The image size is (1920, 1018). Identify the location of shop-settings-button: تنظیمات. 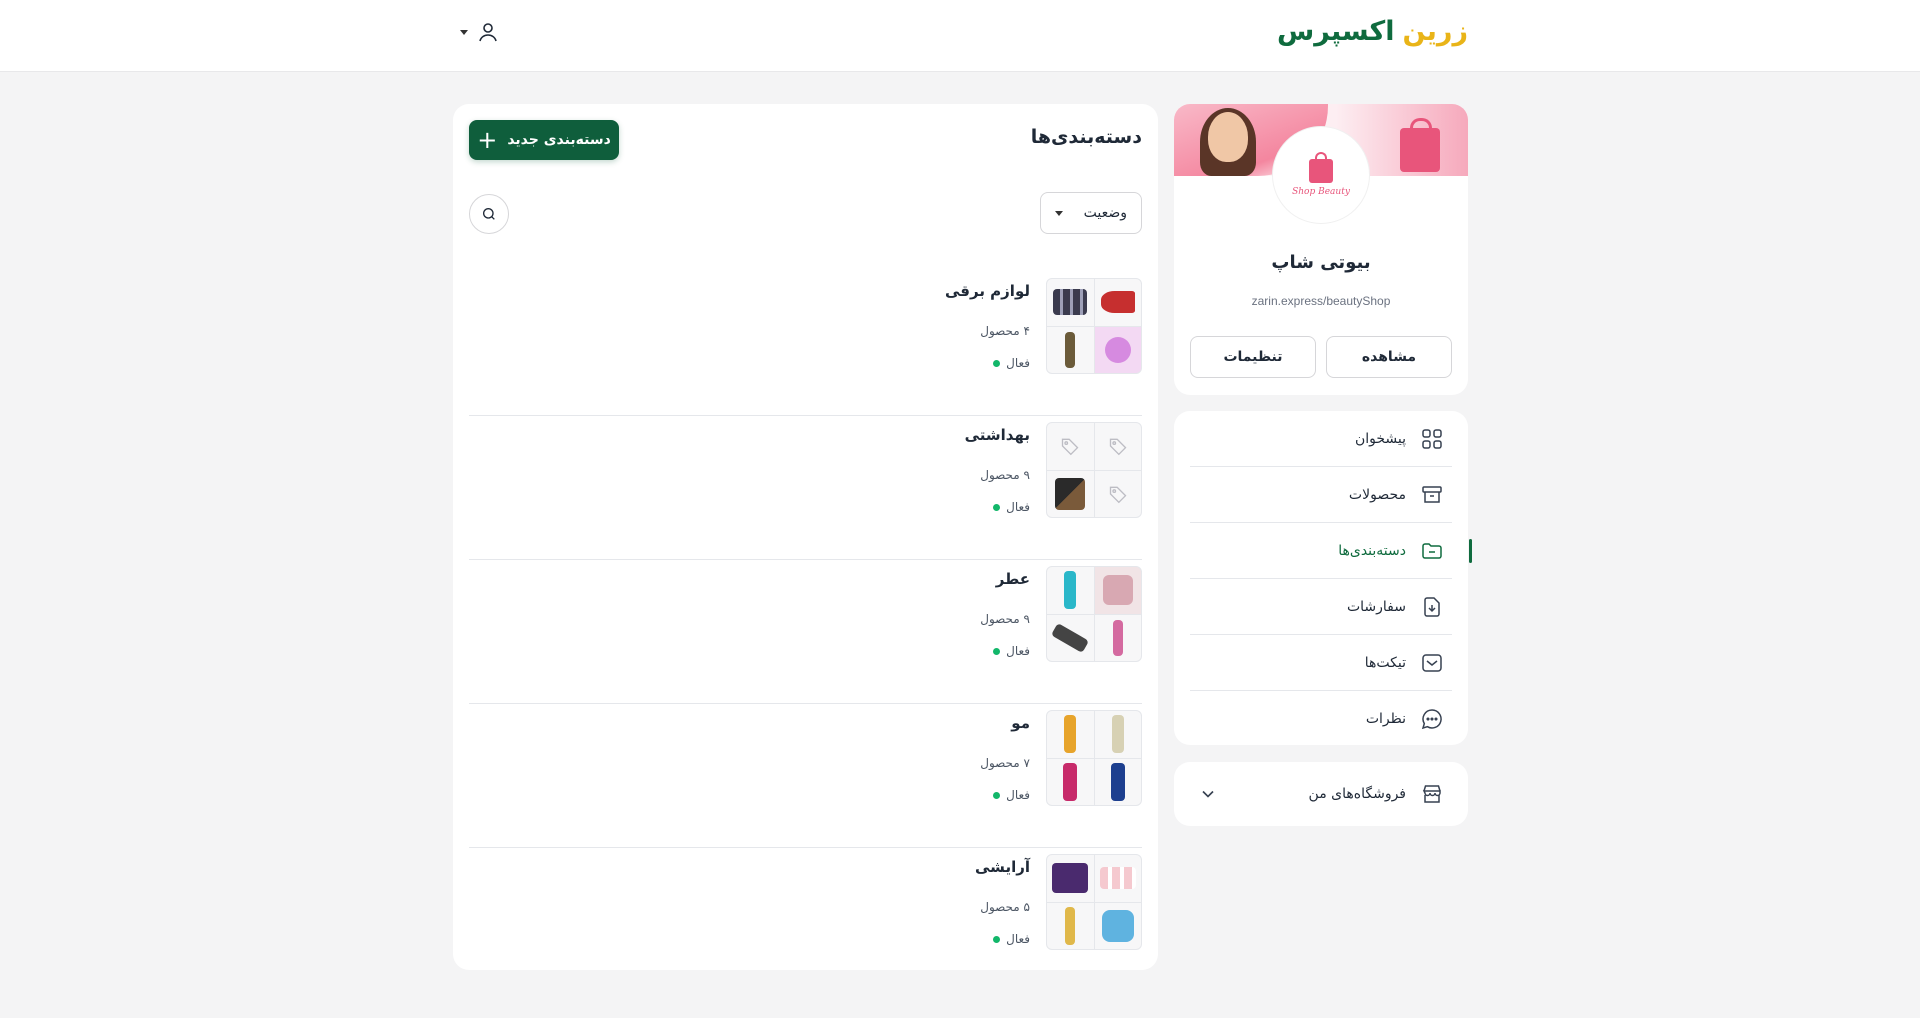
(1253, 357).